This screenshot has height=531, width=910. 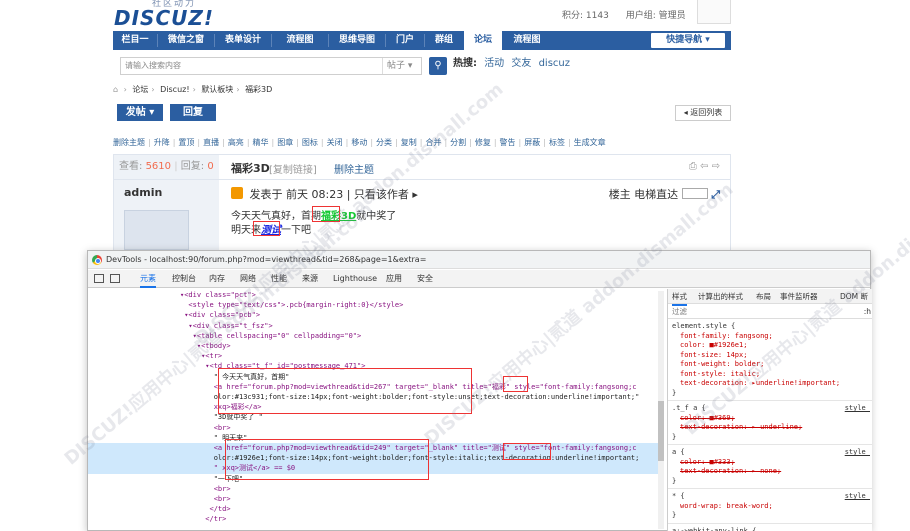 What do you see at coordinates (354, 168) in the screenshot?
I see `delete-thread-link: 删除主题` at bounding box center [354, 168].